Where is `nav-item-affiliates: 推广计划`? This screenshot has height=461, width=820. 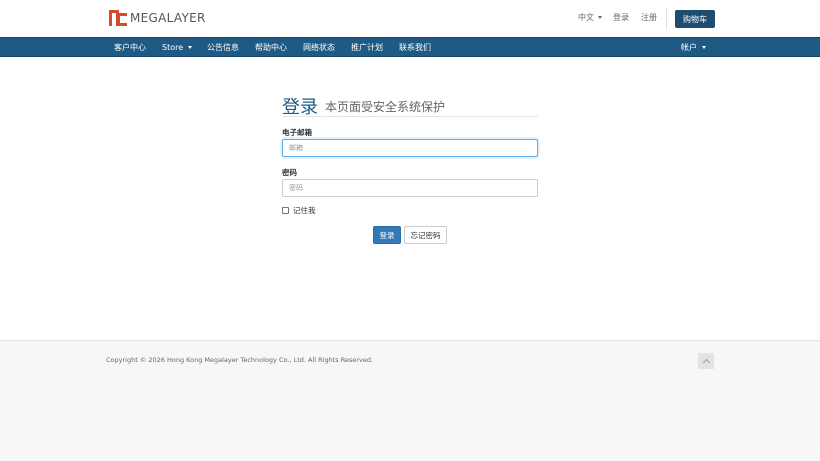
nav-item-affiliates: 推广计划 is located at coordinates (367, 48).